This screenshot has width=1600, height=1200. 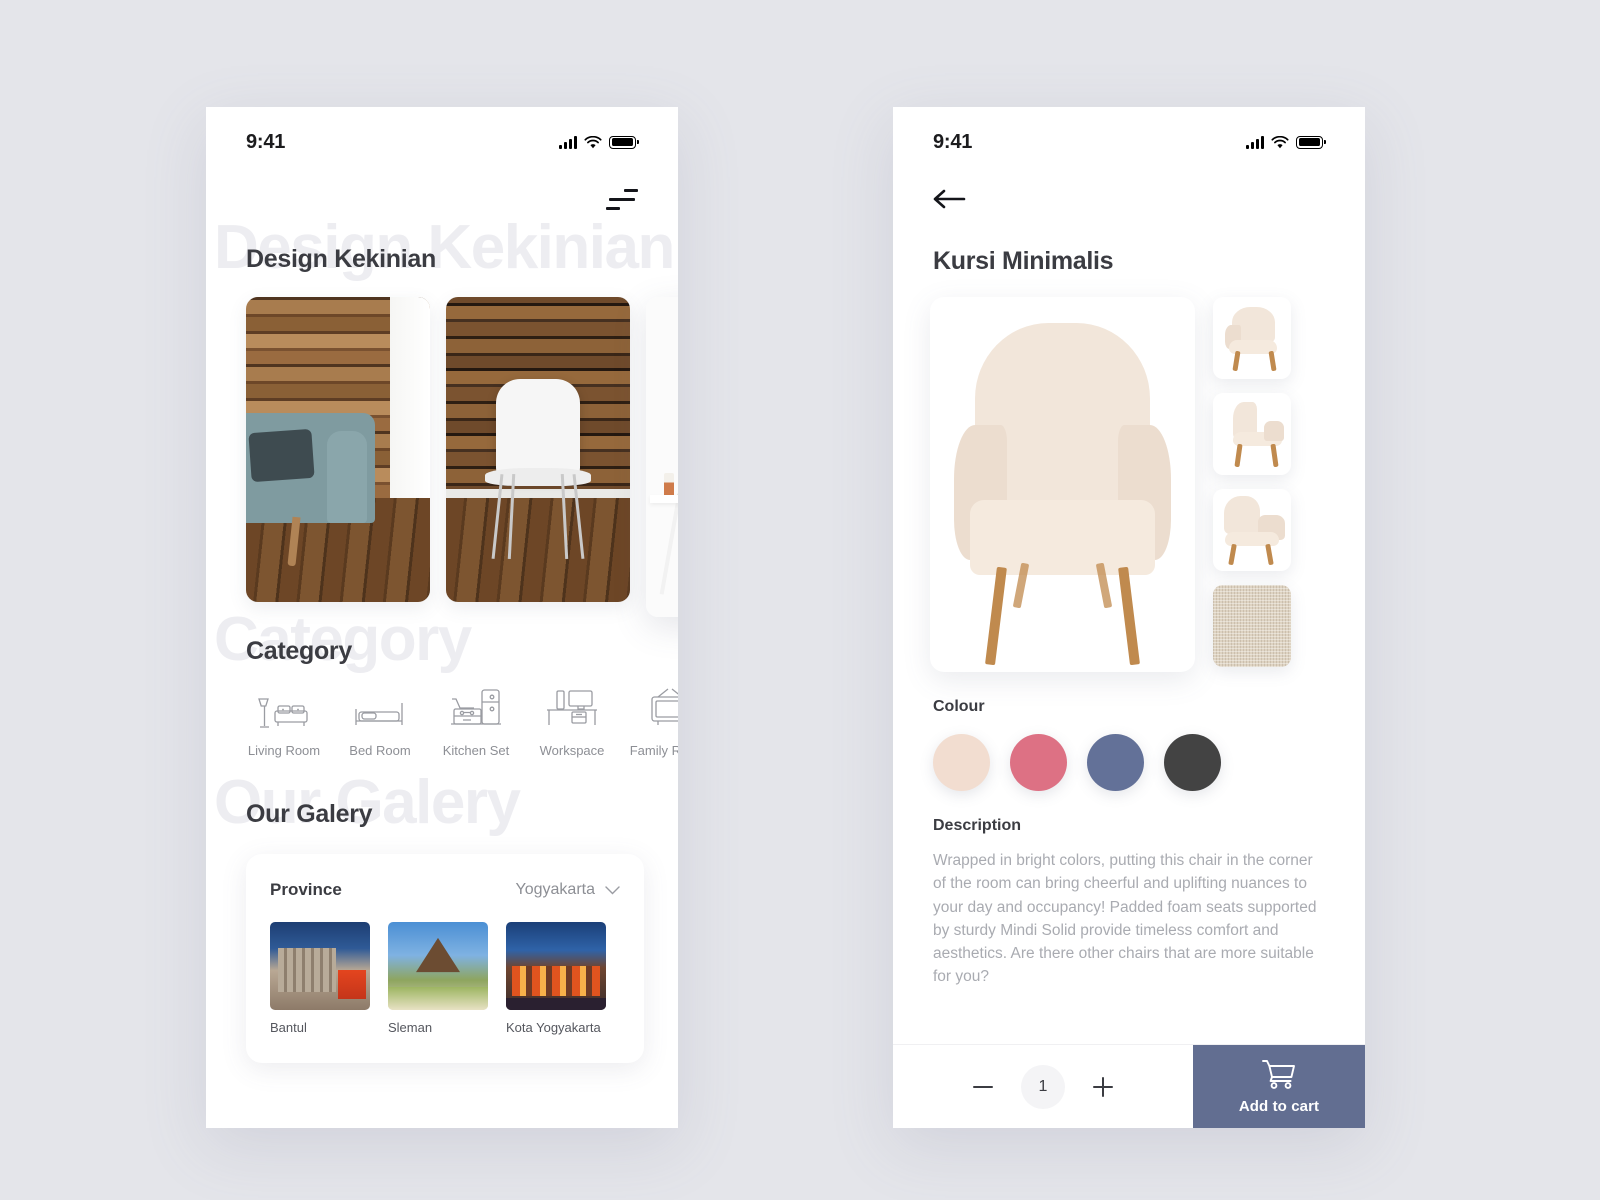 I want to click on colour-swatch-rose, so click(x=1038, y=762).